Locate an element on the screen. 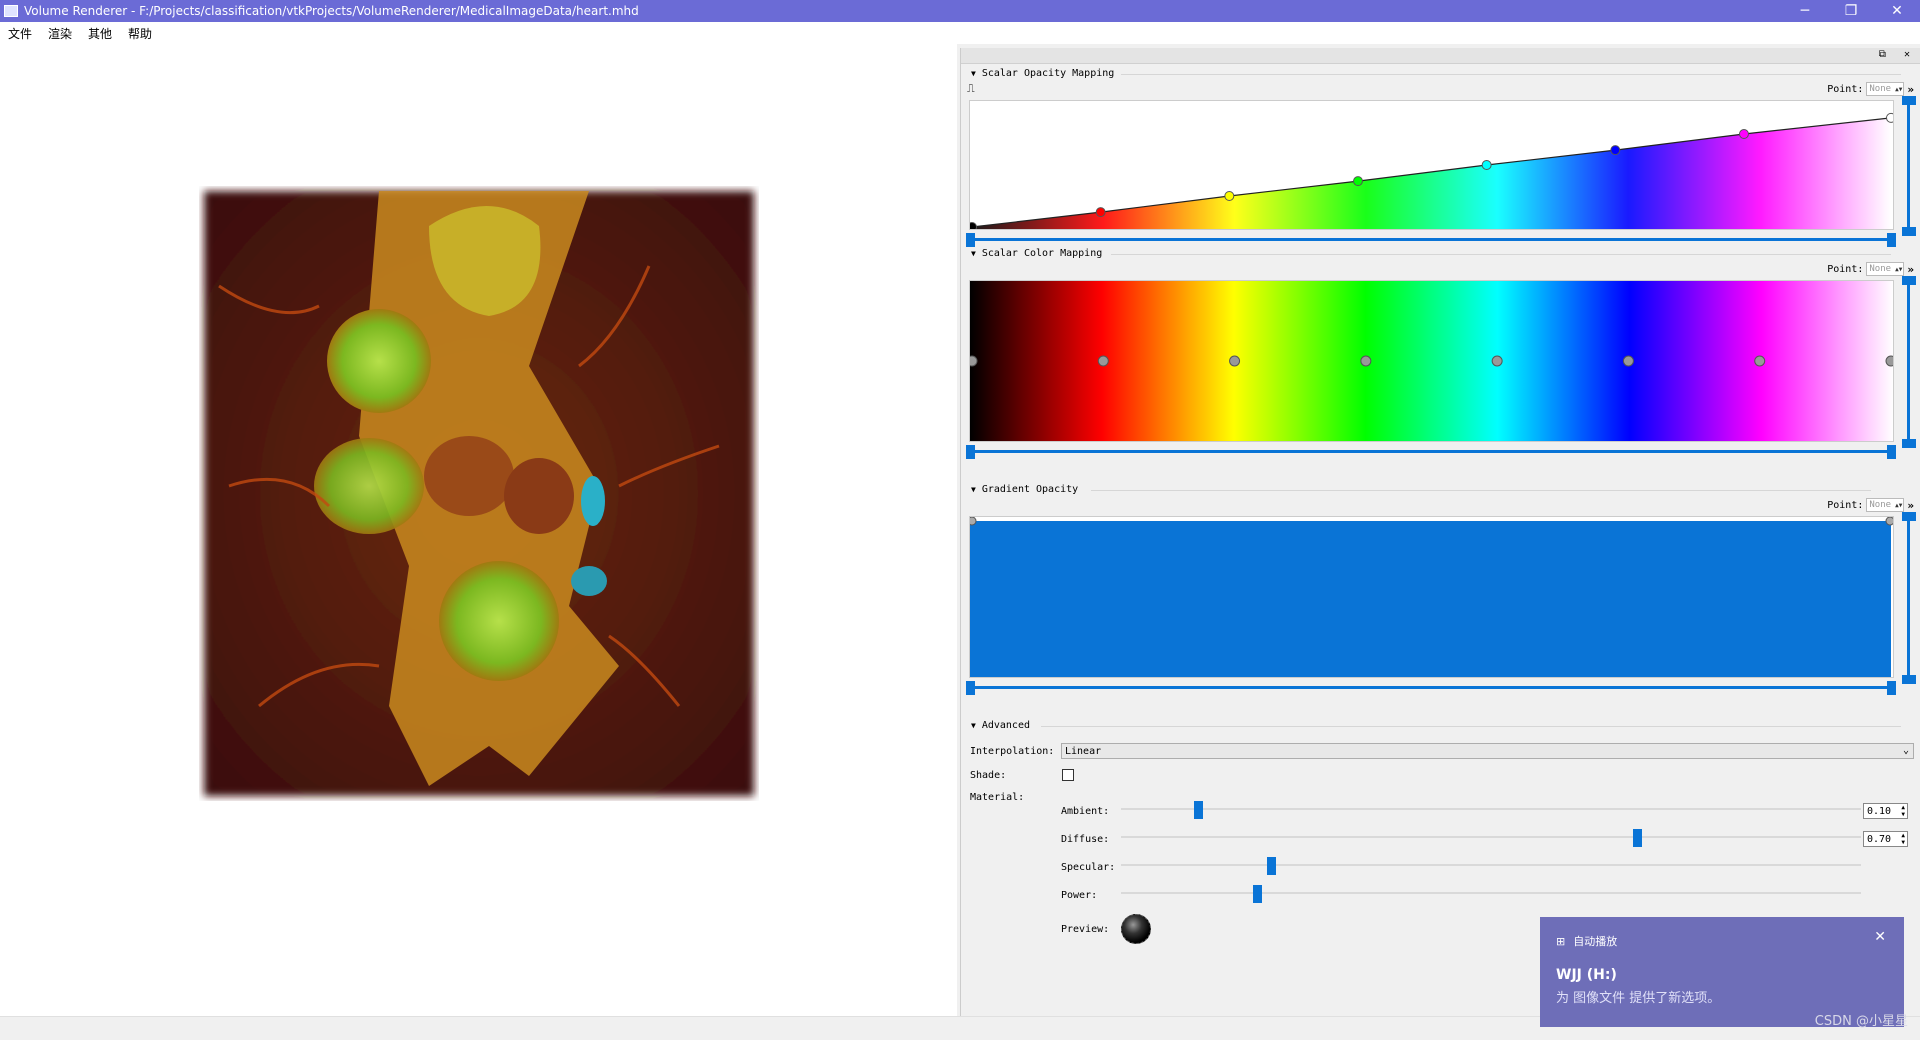 This screenshot has height=1040, width=1920. interpolation-combobox: Linear ⌄ is located at coordinates (1487, 751).